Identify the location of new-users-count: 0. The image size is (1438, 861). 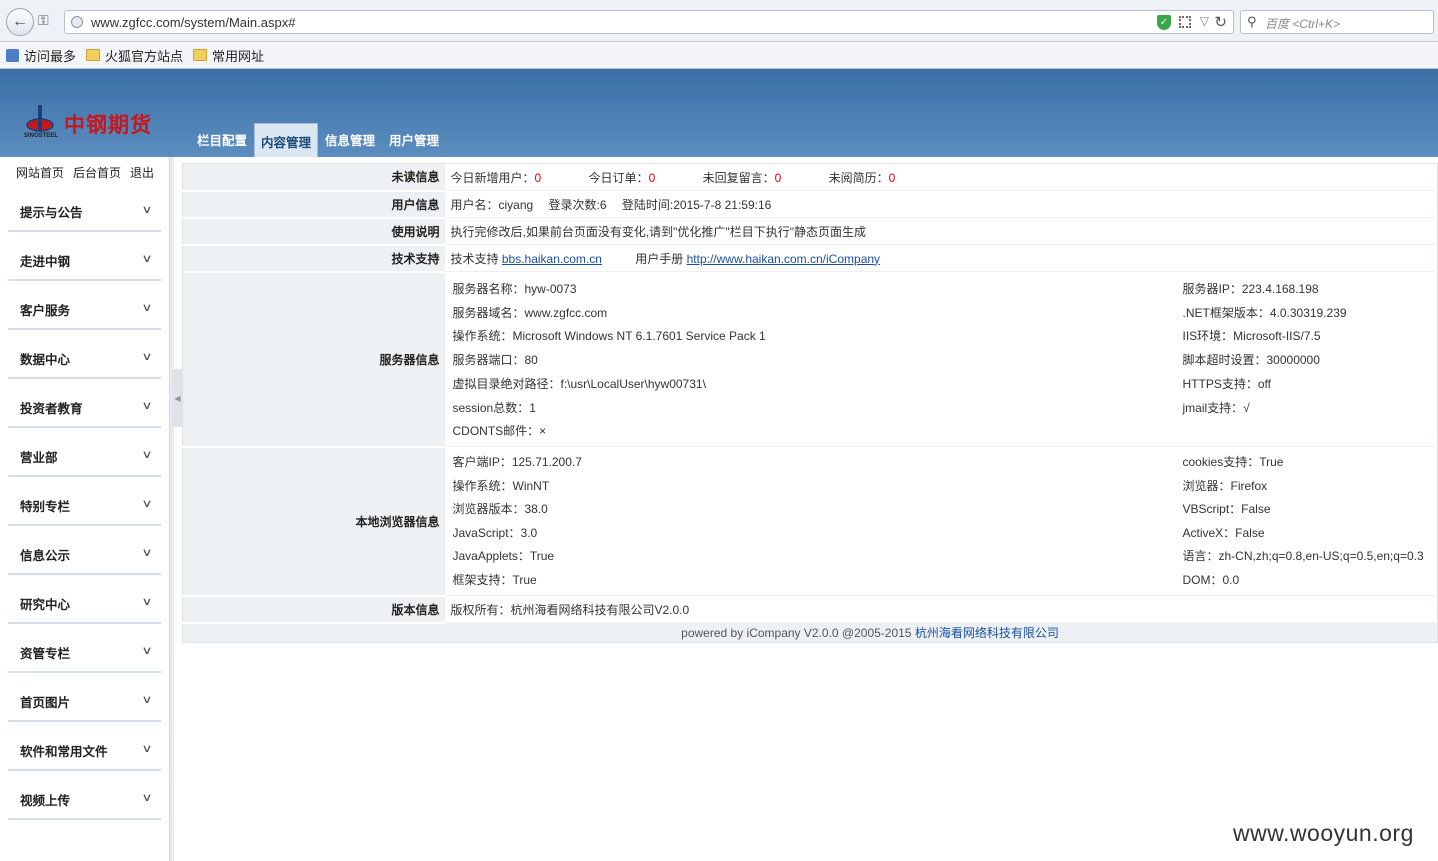
(538, 177).